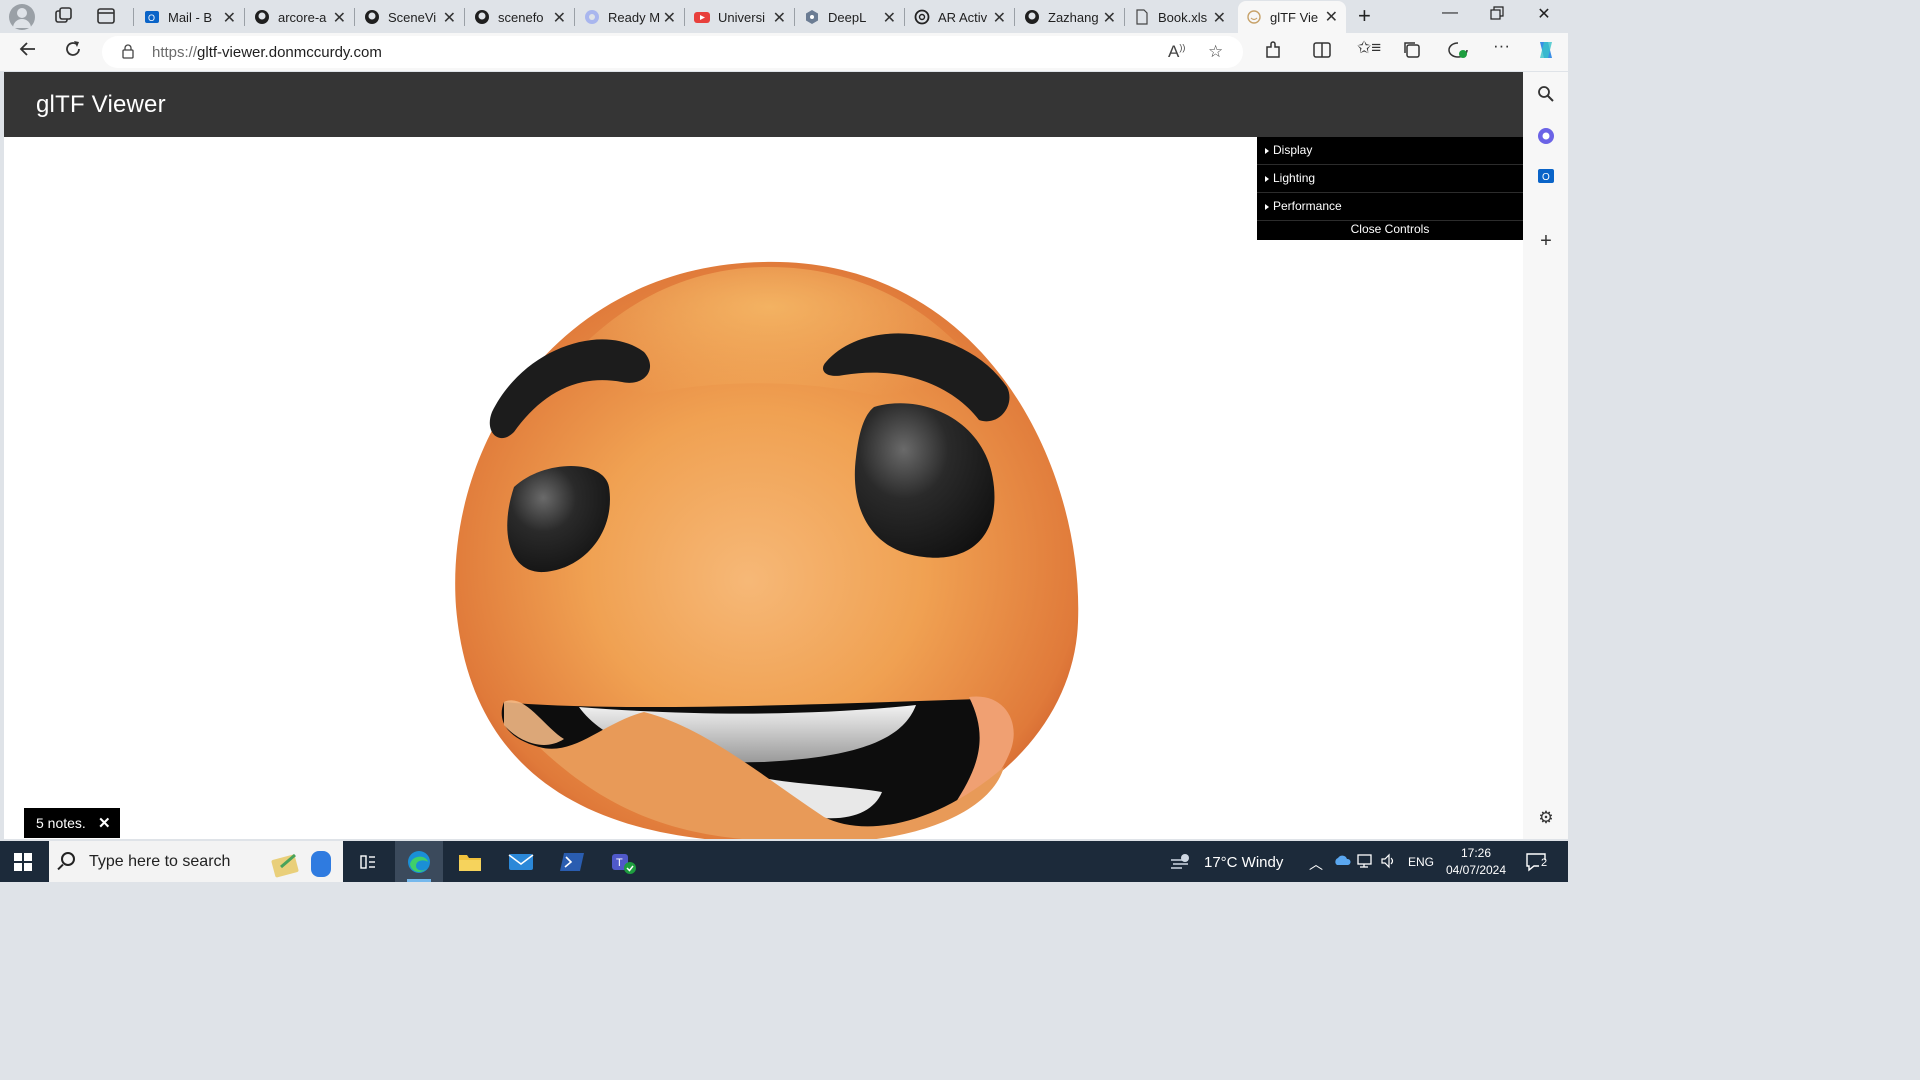 Image resolution: width=1920 pixels, height=1080 pixels. Describe the element at coordinates (1364, 16) in the screenshot. I see `new-tab-icon: +` at that location.